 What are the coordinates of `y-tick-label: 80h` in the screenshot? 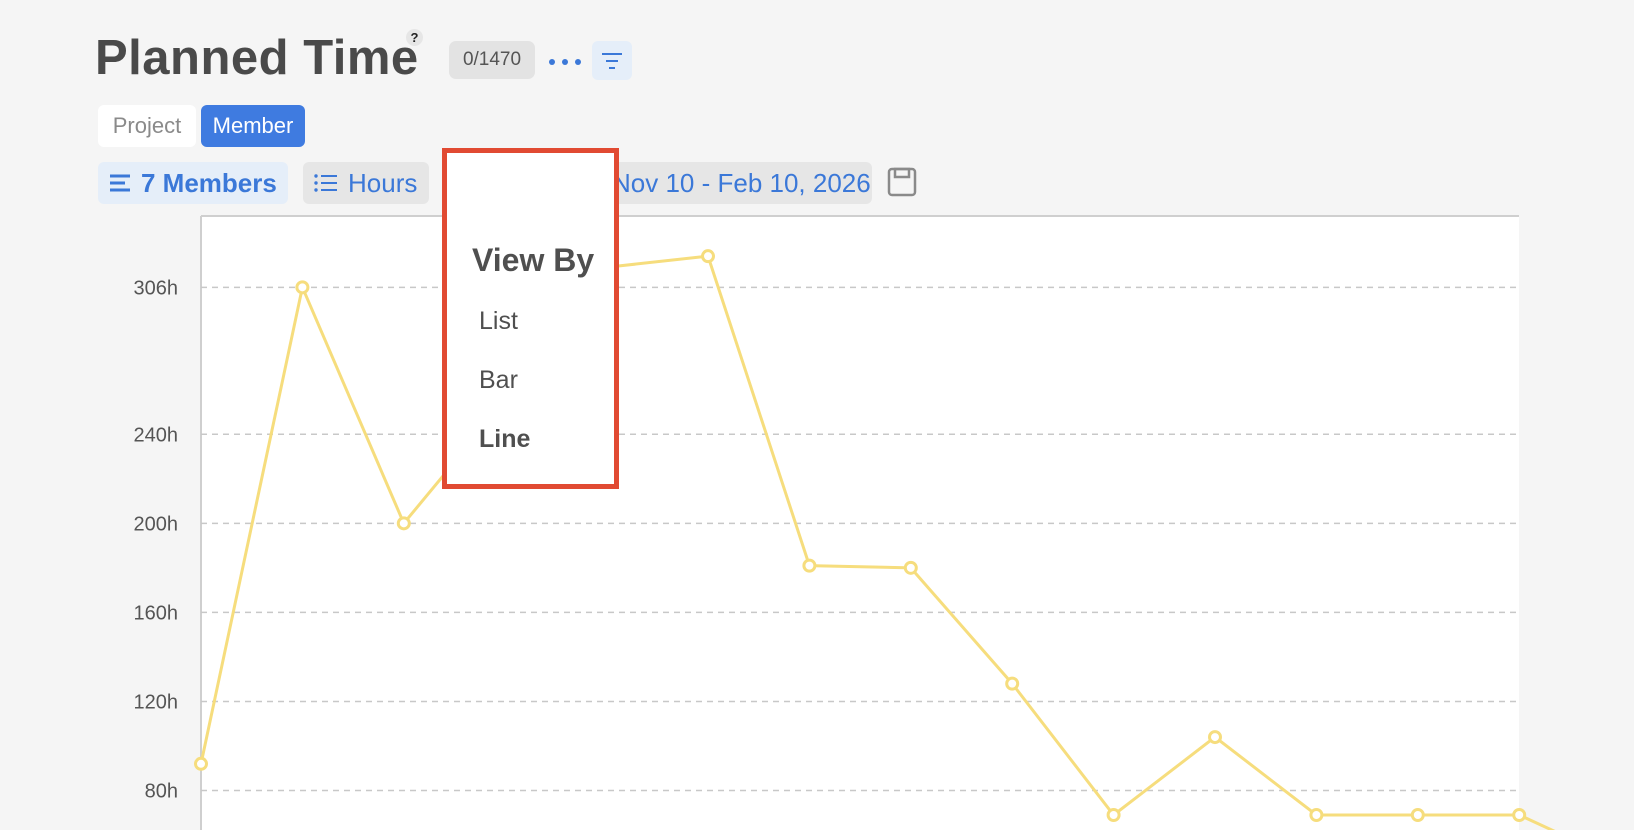 It's located at (161, 792).